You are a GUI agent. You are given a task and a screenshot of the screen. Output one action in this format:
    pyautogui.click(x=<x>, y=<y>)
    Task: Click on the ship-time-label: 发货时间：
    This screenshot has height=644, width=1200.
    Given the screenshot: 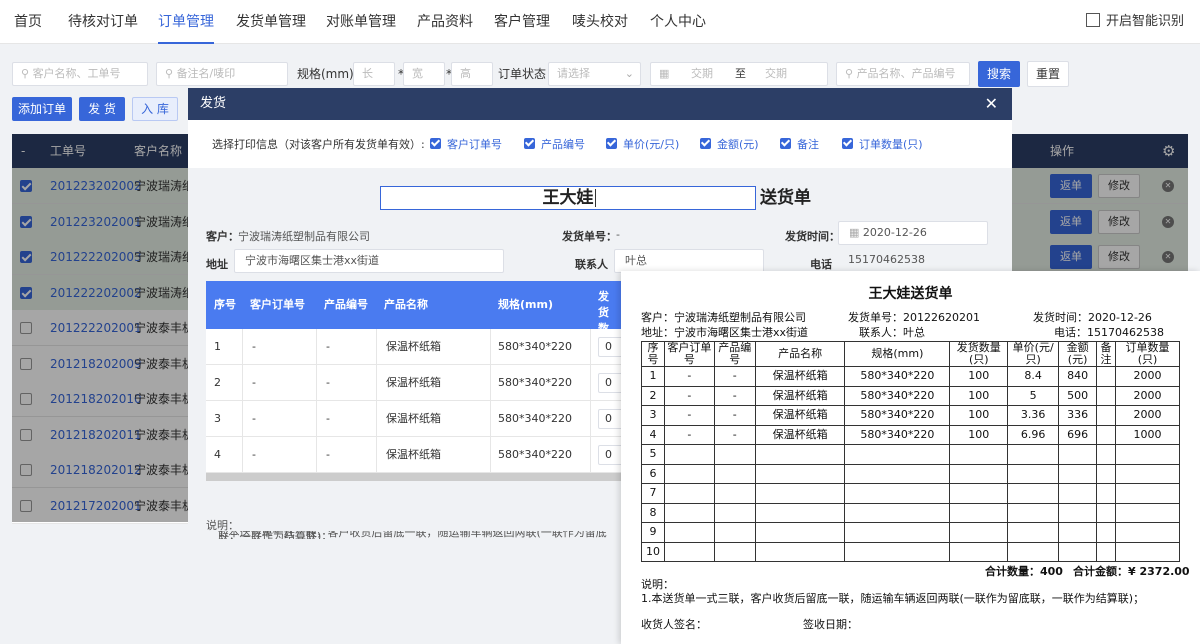 What is the action you would take?
    pyautogui.click(x=812, y=236)
    